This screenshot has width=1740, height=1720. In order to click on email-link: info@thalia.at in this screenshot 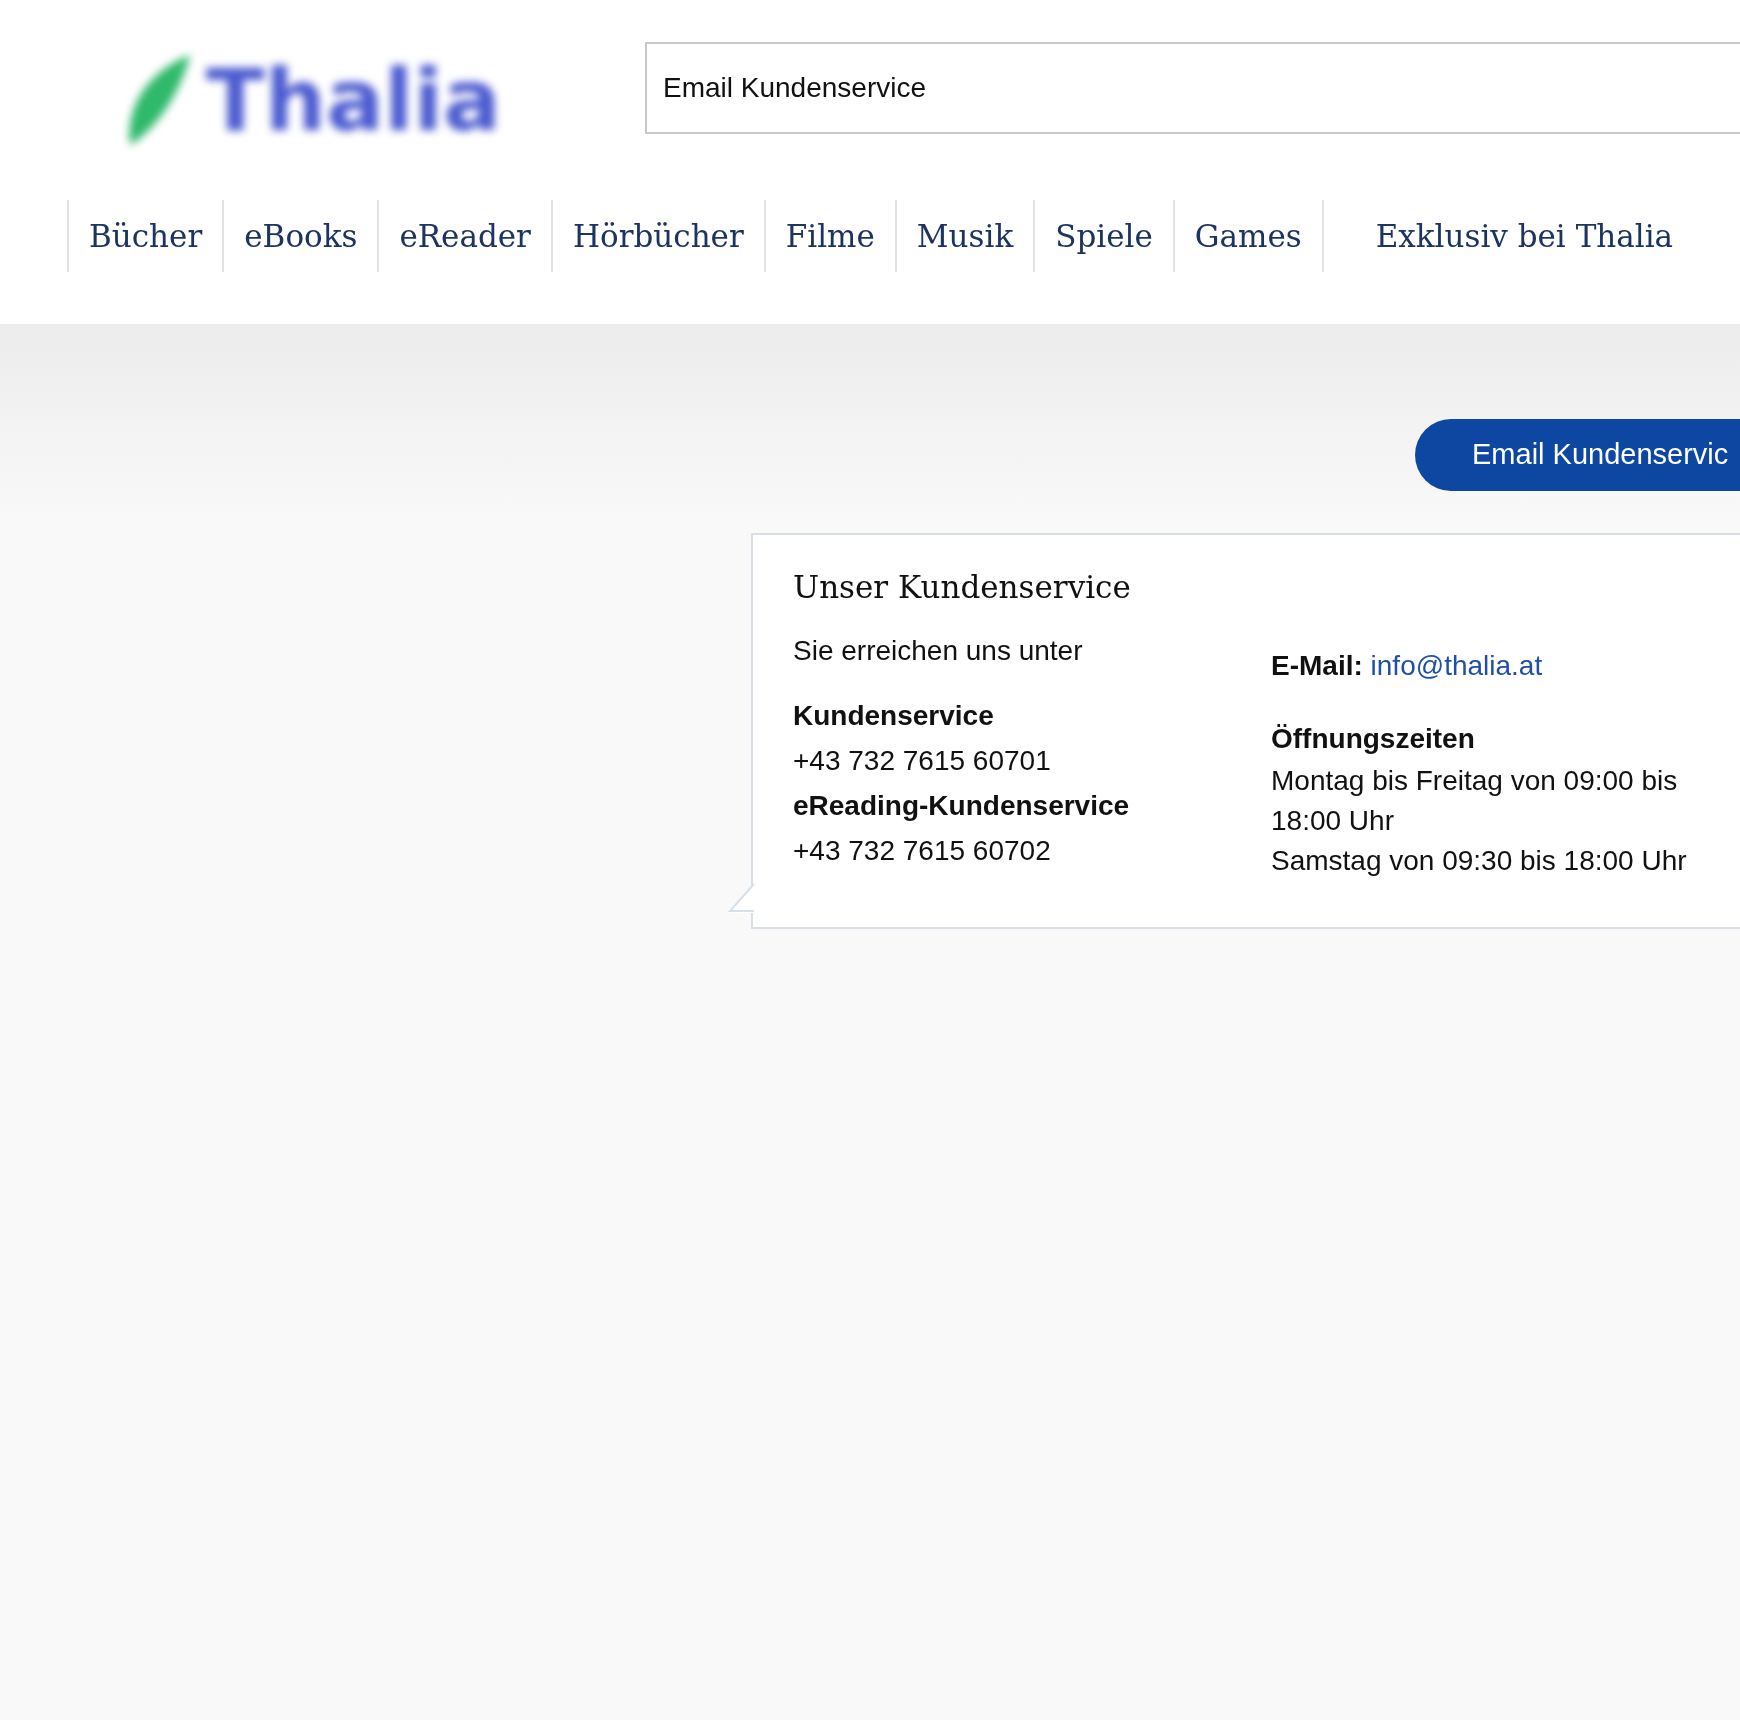, I will do `click(1456, 665)`.